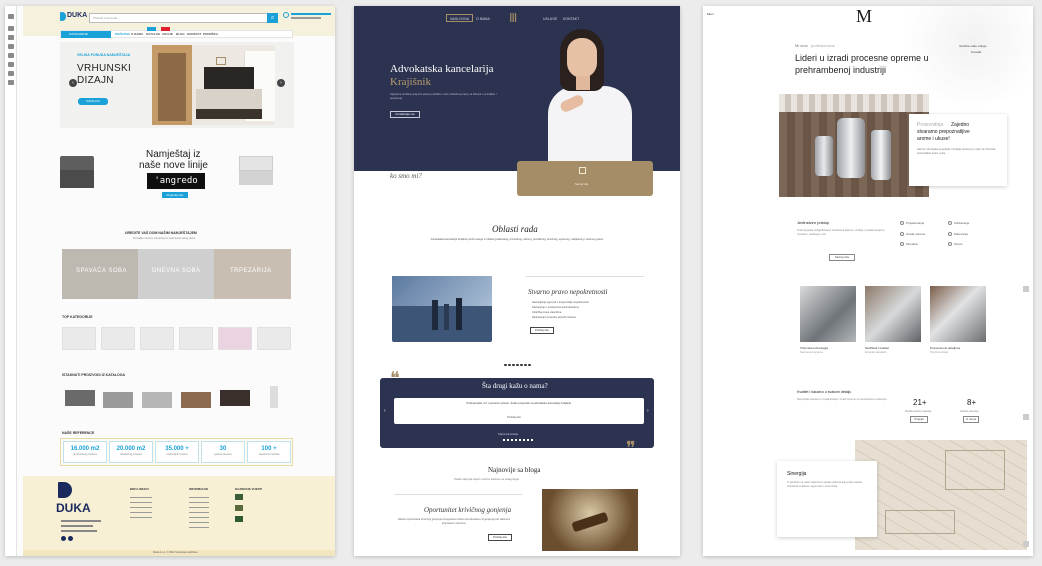 This screenshot has height=566, width=1042. What do you see at coordinates (972, 402) in the screenshot?
I see `stat-value: 8+` at bounding box center [972, 402].